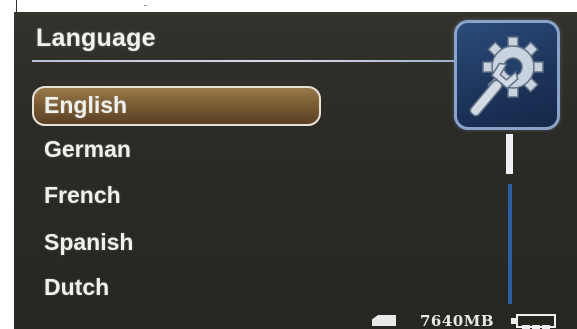 The width and height of the screenshot is (577, 329). I want to click on gear-wrench-icon, so click(506, 76).